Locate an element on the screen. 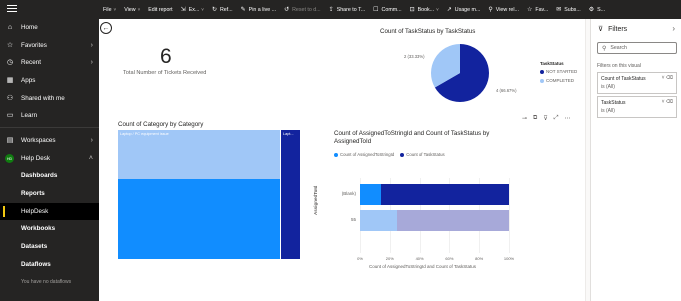 This screenshot has width=681, height=301. search-placeholder: Search is located at coordinates (618, 48).